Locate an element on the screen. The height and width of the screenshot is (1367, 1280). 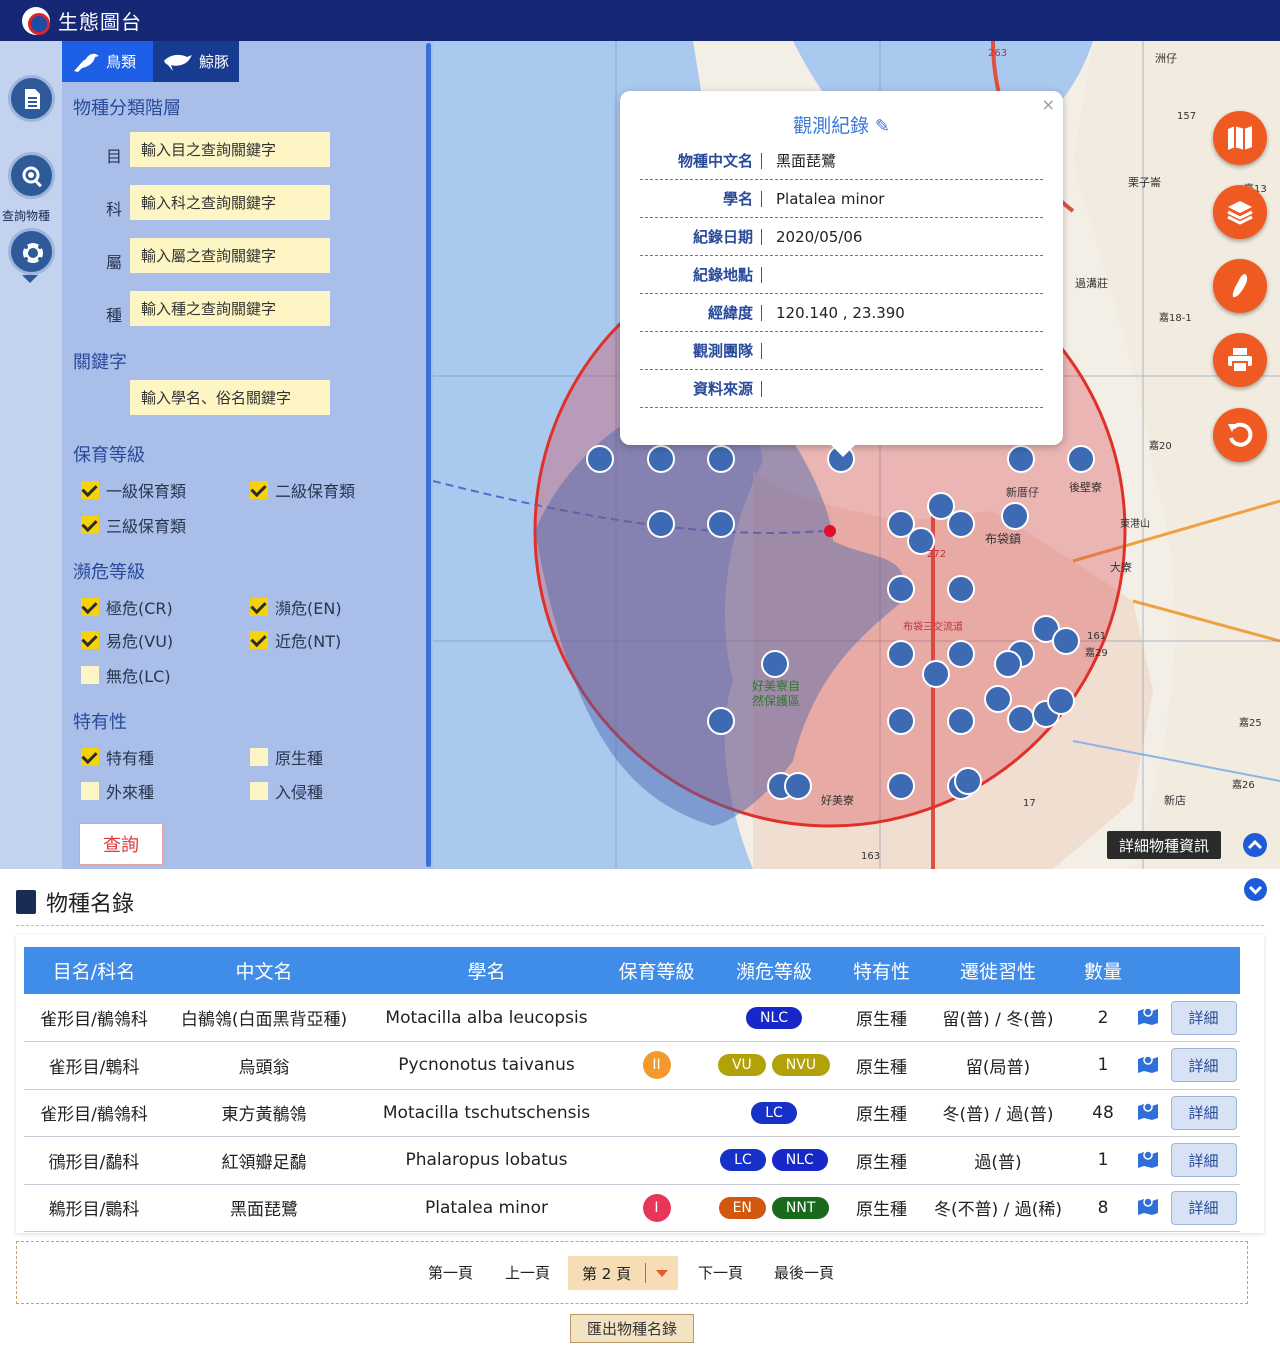
checkbox-protection-1: 一級保育類 is located at coordinates (133, 490).